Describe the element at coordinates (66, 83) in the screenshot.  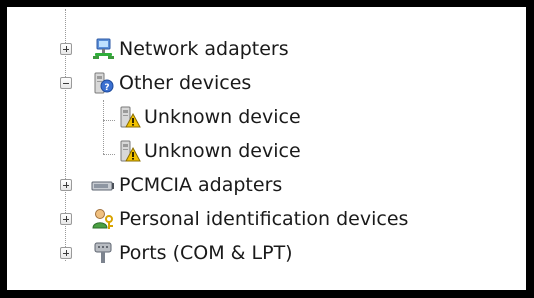
I see `collapse-button` at that location.